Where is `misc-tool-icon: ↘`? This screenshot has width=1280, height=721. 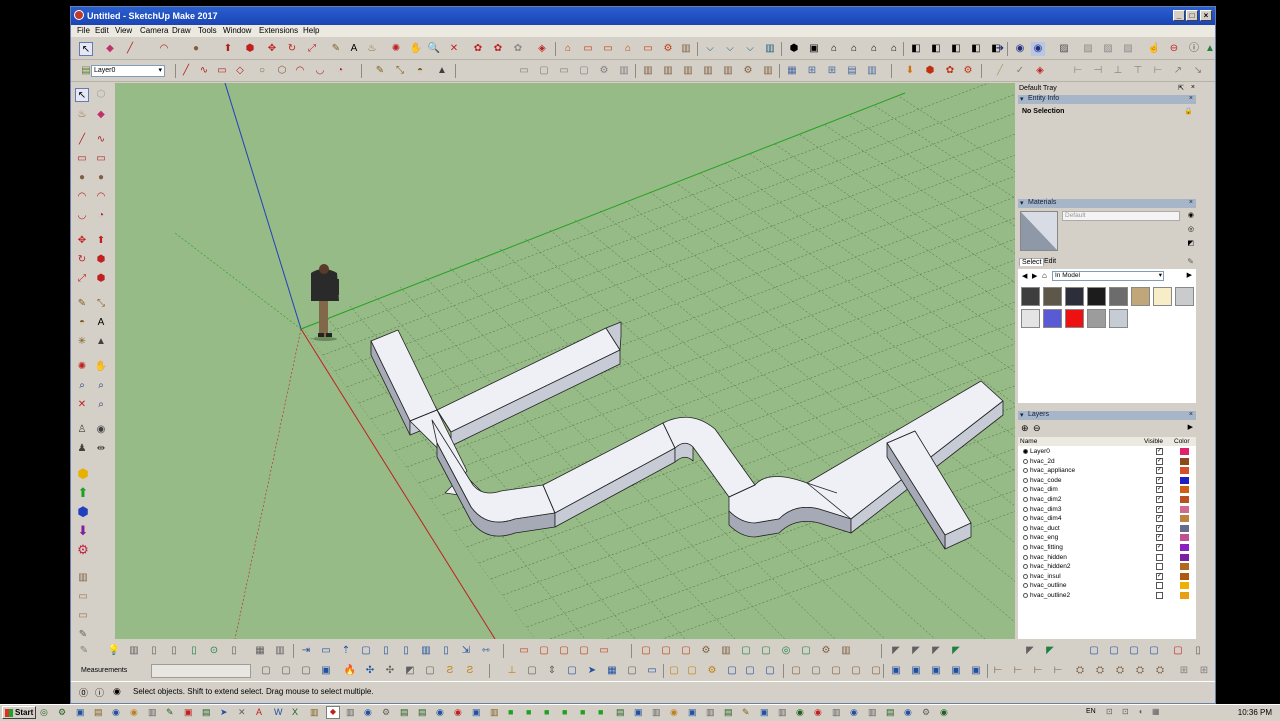 misc-tool-icon: ↘ is located at coordinates (1198, 71).